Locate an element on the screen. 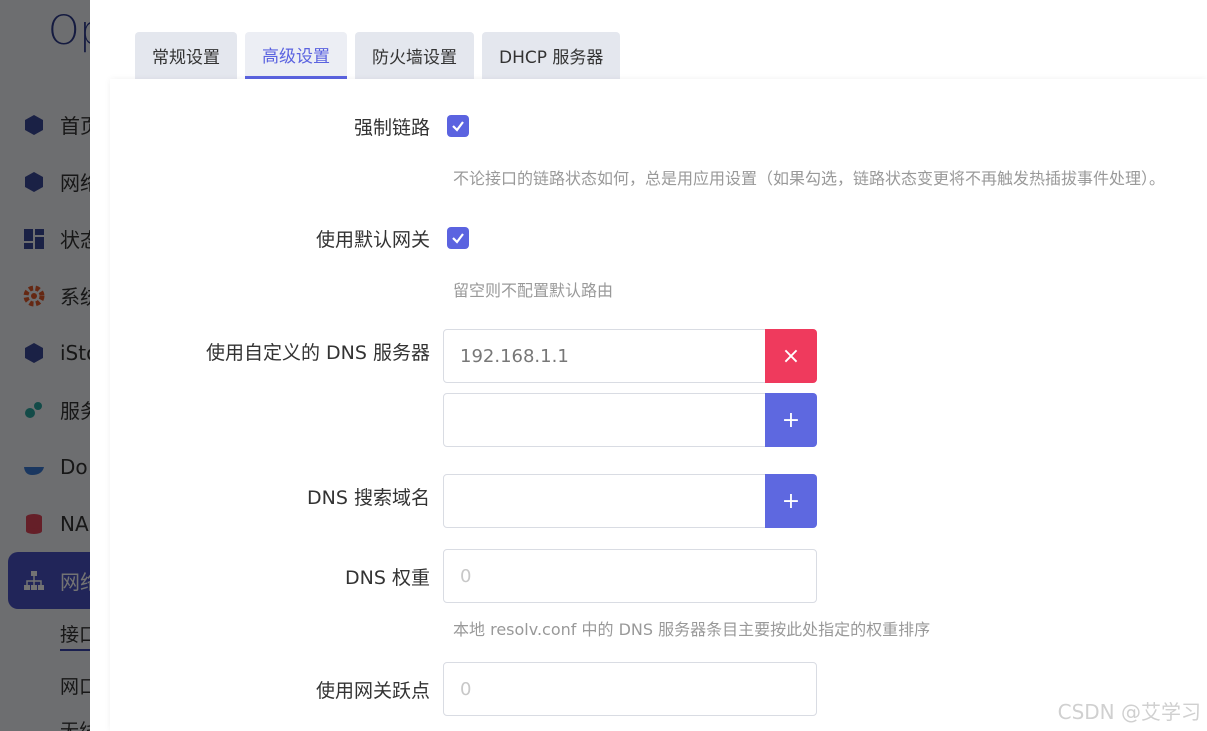  tab-bar: 常规设置 高级设置 防火墙设置 DHCP 服务器 is located at coordinates (378, 55).